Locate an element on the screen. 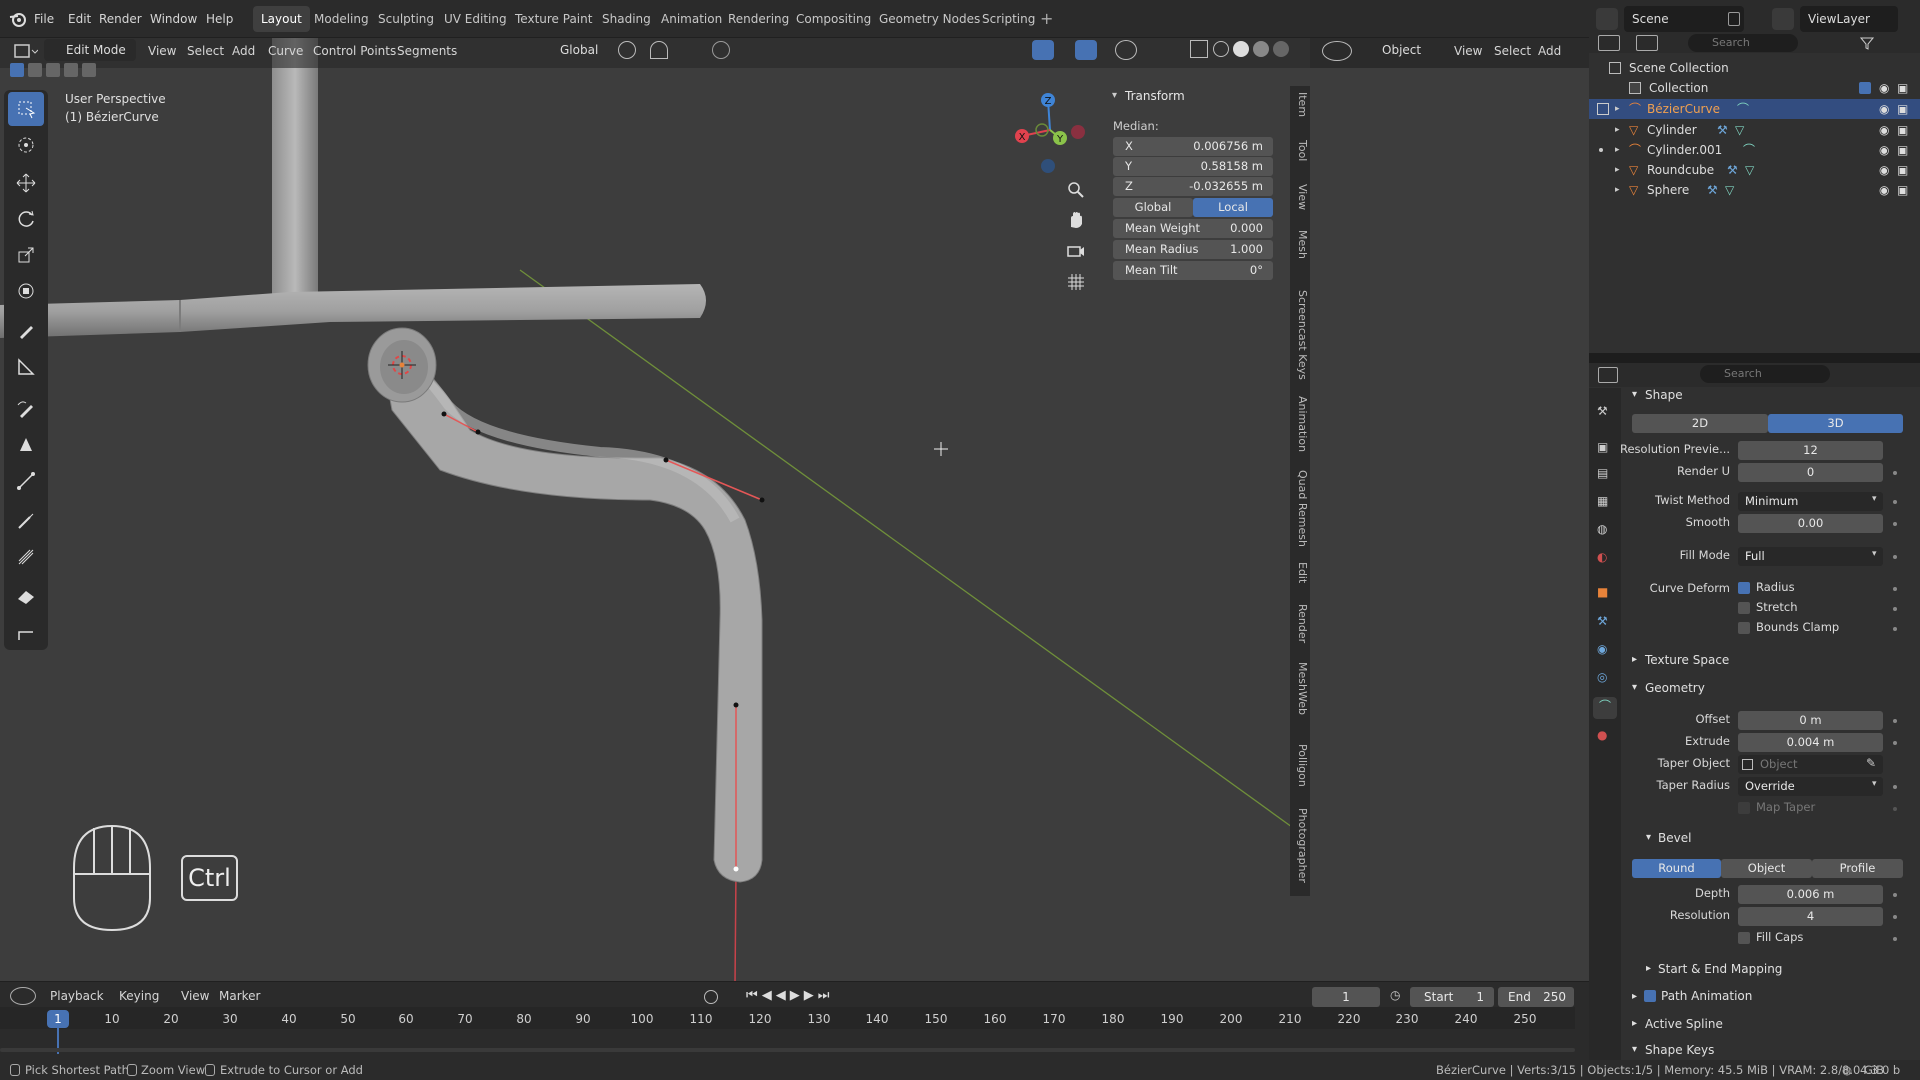 This screenshot has width=1920, height=1080. extrude-tool-icon is located at coordinates (26, 481).